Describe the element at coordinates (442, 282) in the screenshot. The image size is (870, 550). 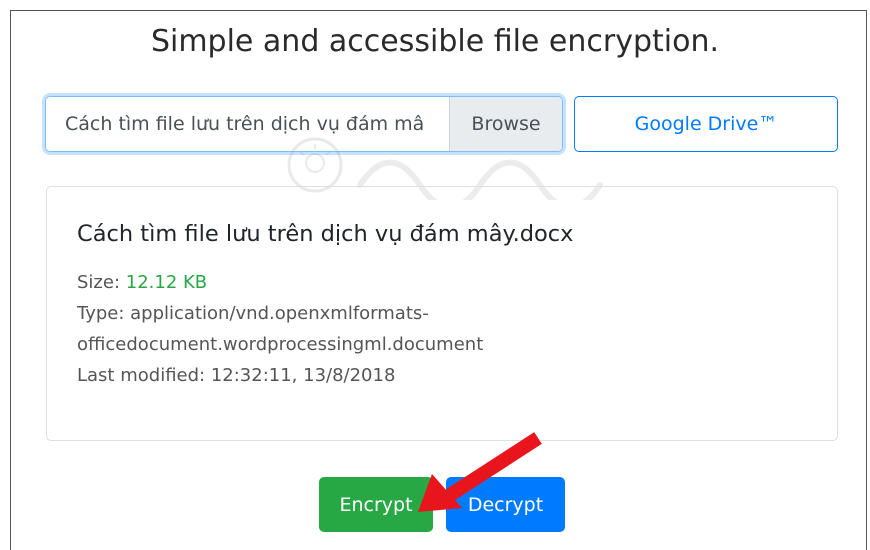
I see `file-size-line: Size: 12.12 KB` at that location.